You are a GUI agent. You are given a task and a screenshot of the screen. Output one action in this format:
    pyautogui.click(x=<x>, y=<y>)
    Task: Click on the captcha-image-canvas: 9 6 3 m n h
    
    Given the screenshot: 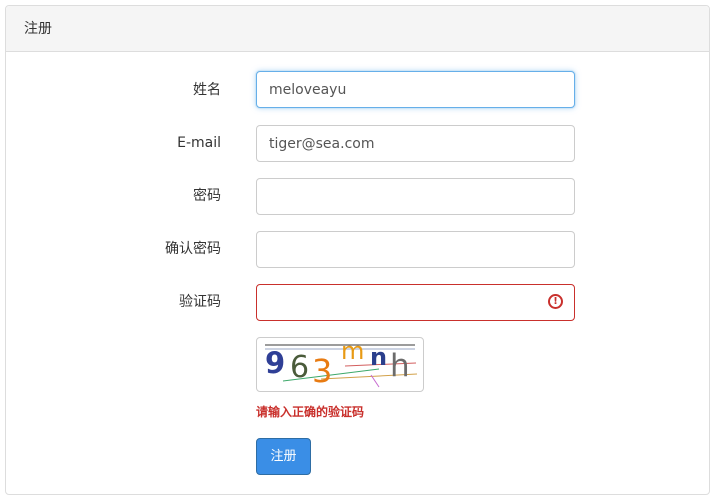 What is the action you would take?
    pyautogui.click(x=340, y=364)
    